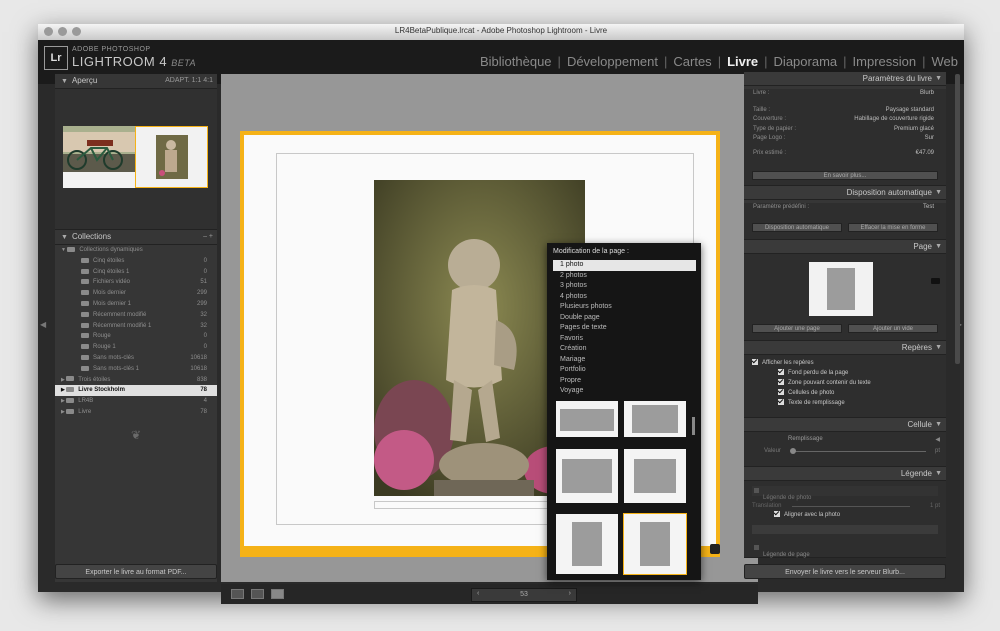  I want to click on collections-add-remove: – +, so click(208, 237).